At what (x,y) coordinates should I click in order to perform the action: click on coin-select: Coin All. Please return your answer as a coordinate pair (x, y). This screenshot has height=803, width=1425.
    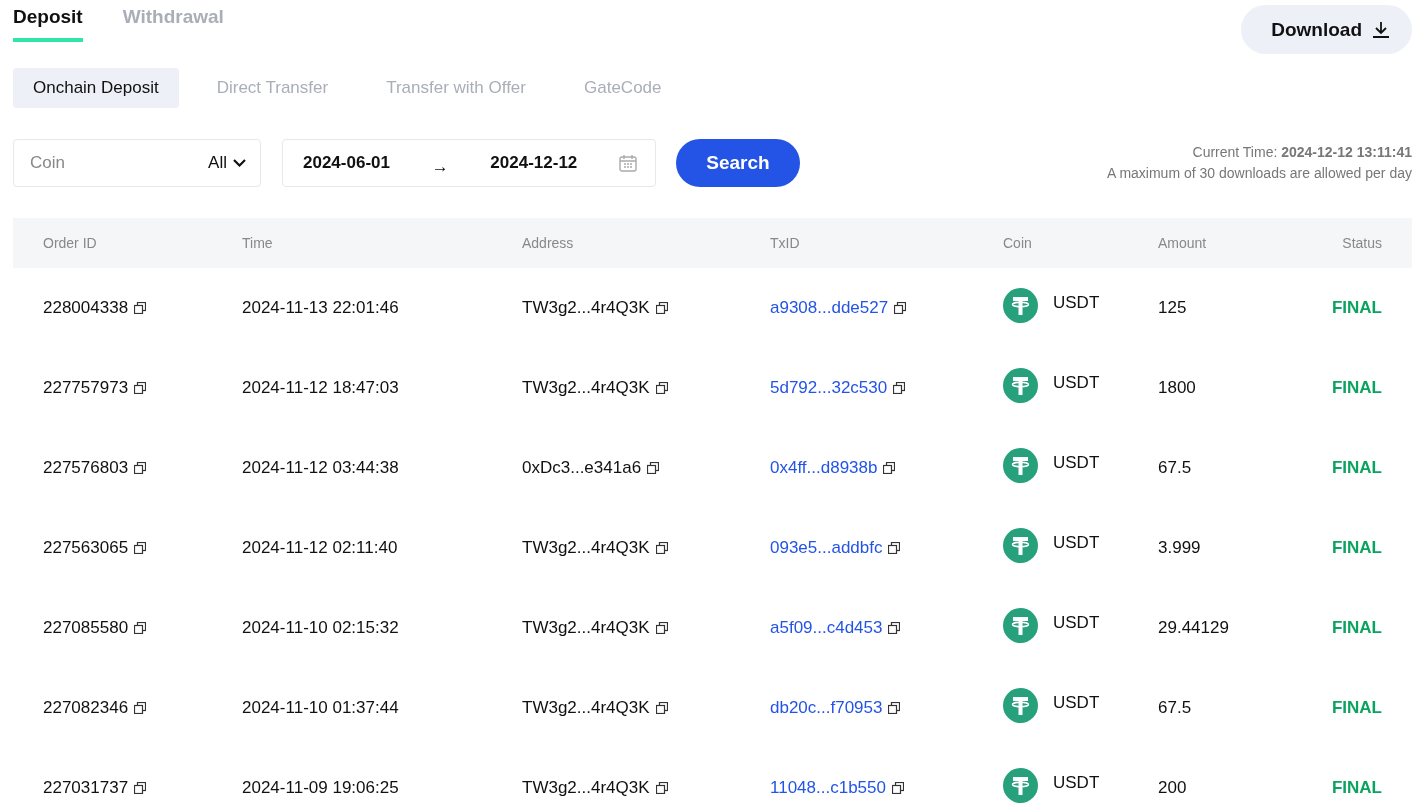
    Looking at the image, I should click on (137, 163).